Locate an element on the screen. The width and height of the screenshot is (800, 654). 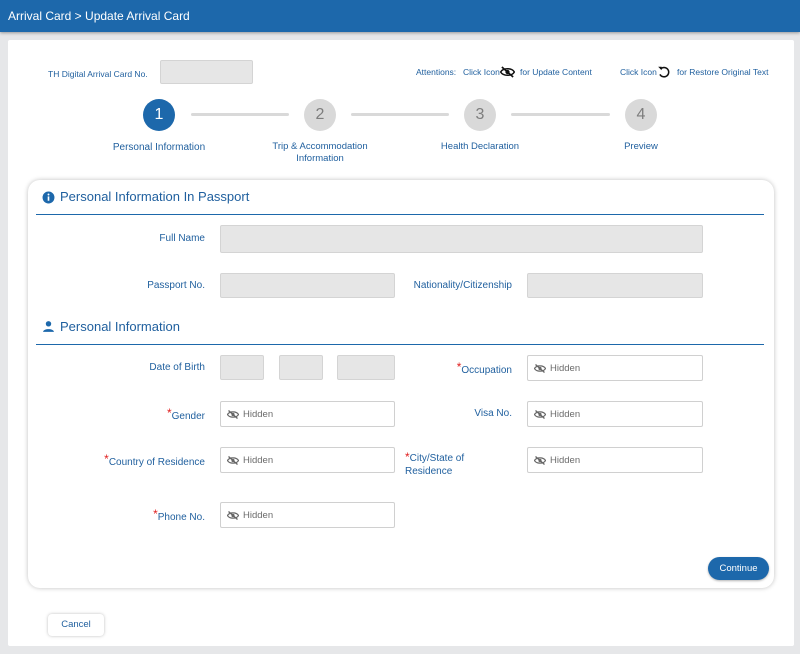
passport-no-label: Passport No. is located at coordinates (176, 285).